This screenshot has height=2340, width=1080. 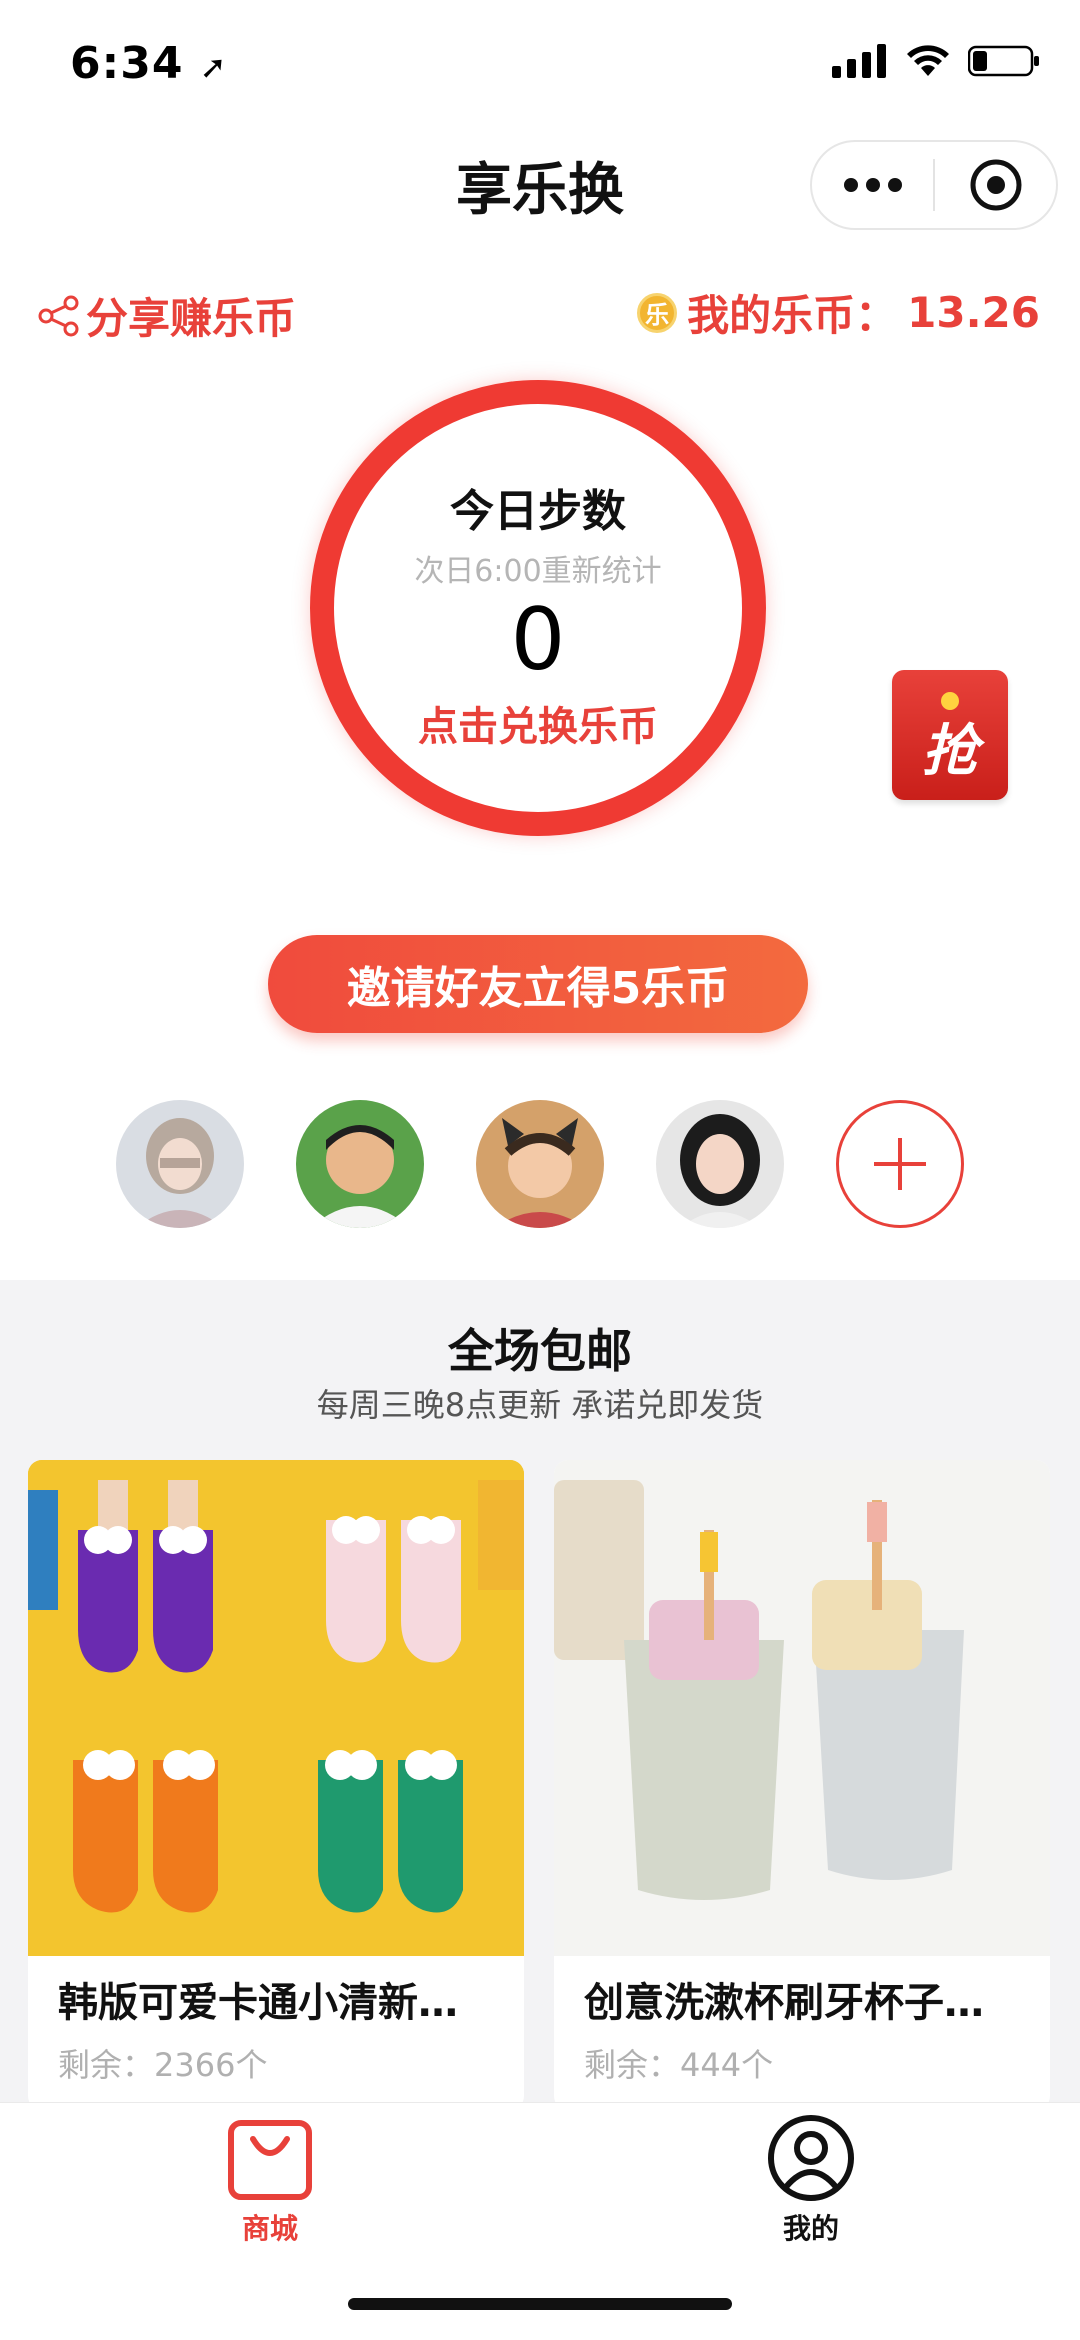 I want to click on exchange-coins-link: 点击兑换乐币, so click(x=538, y=723).